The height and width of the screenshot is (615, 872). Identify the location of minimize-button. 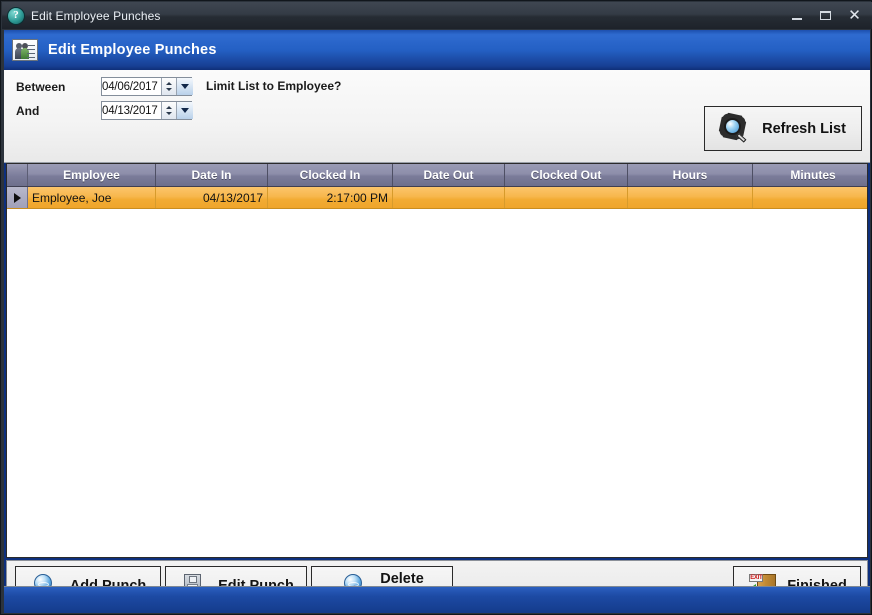
(796, 15).